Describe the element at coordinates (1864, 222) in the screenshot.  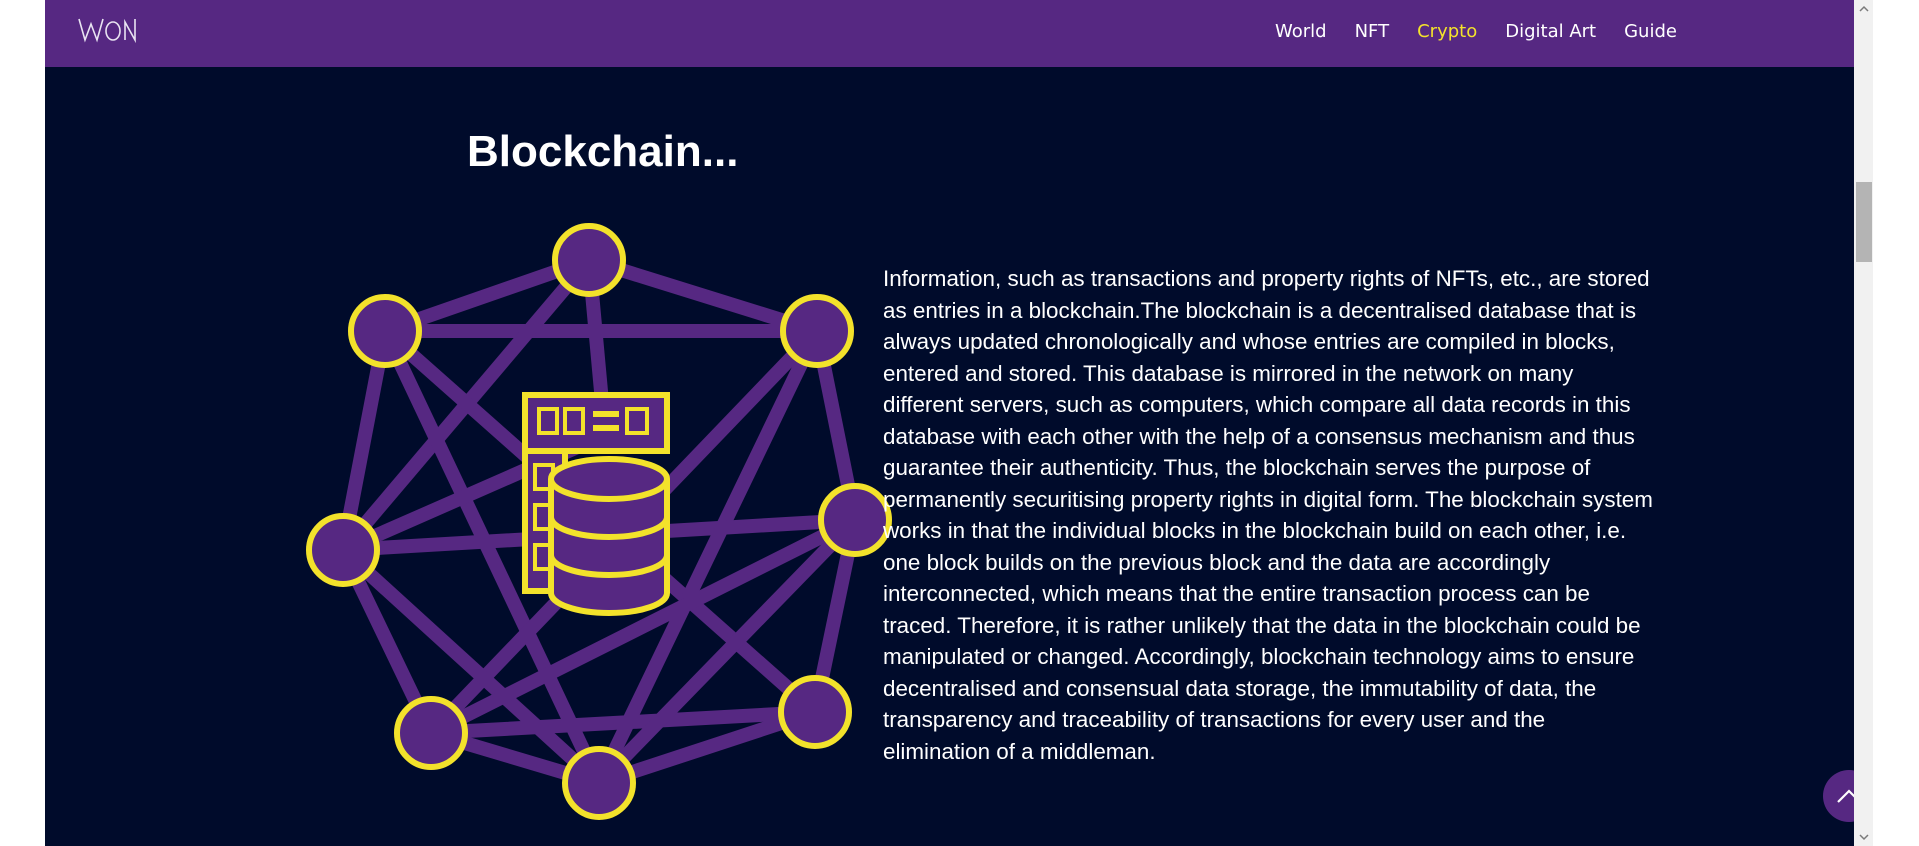
I see `scrollbar-thumb` at that location.